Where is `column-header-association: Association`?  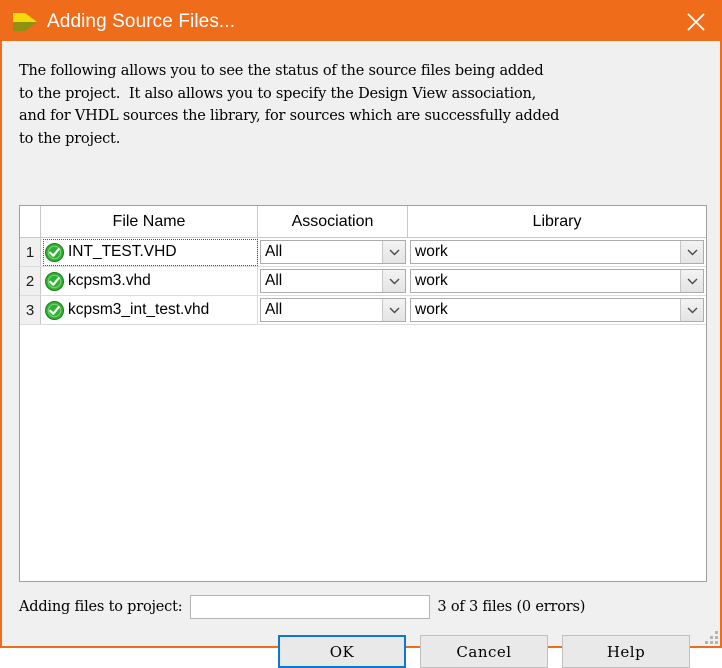 column-header-association: Association is located at coordinates (333, 221).